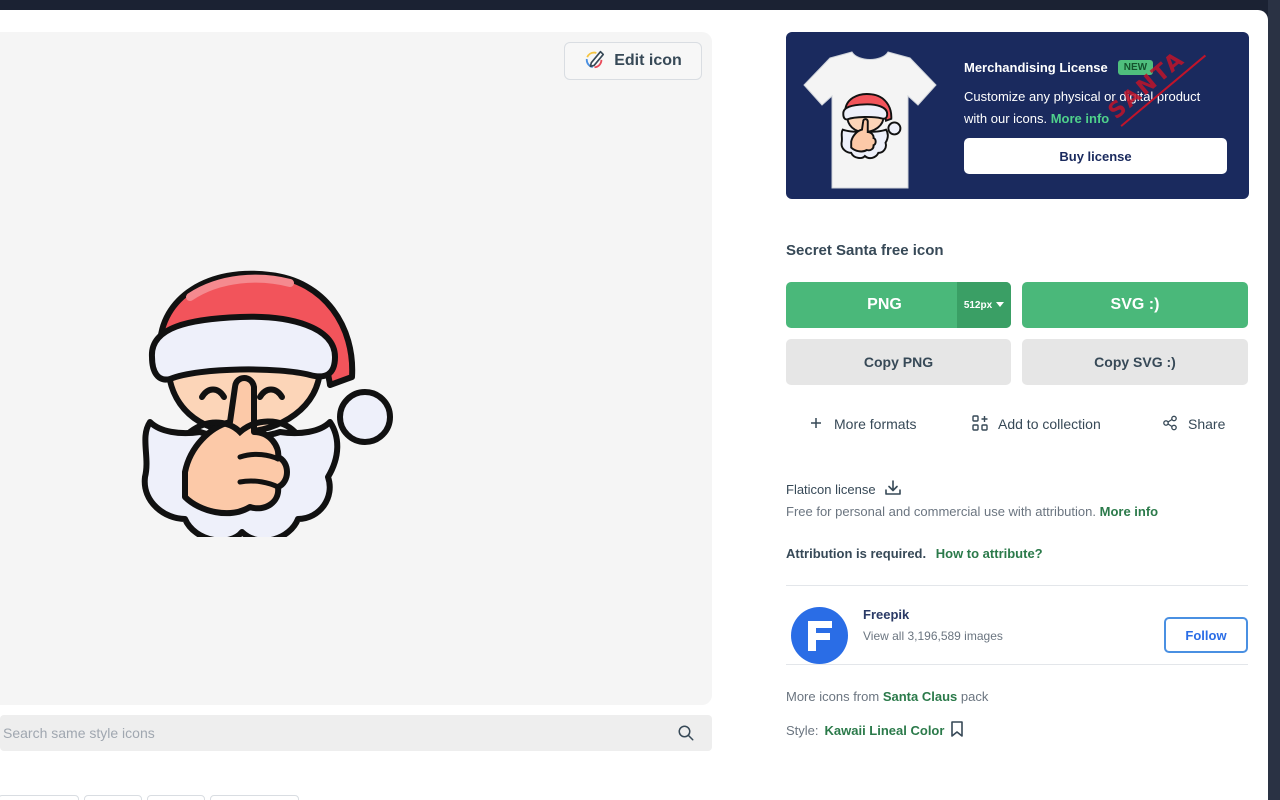  I want to click on svg-text: SANTA, so click(1147, 86).